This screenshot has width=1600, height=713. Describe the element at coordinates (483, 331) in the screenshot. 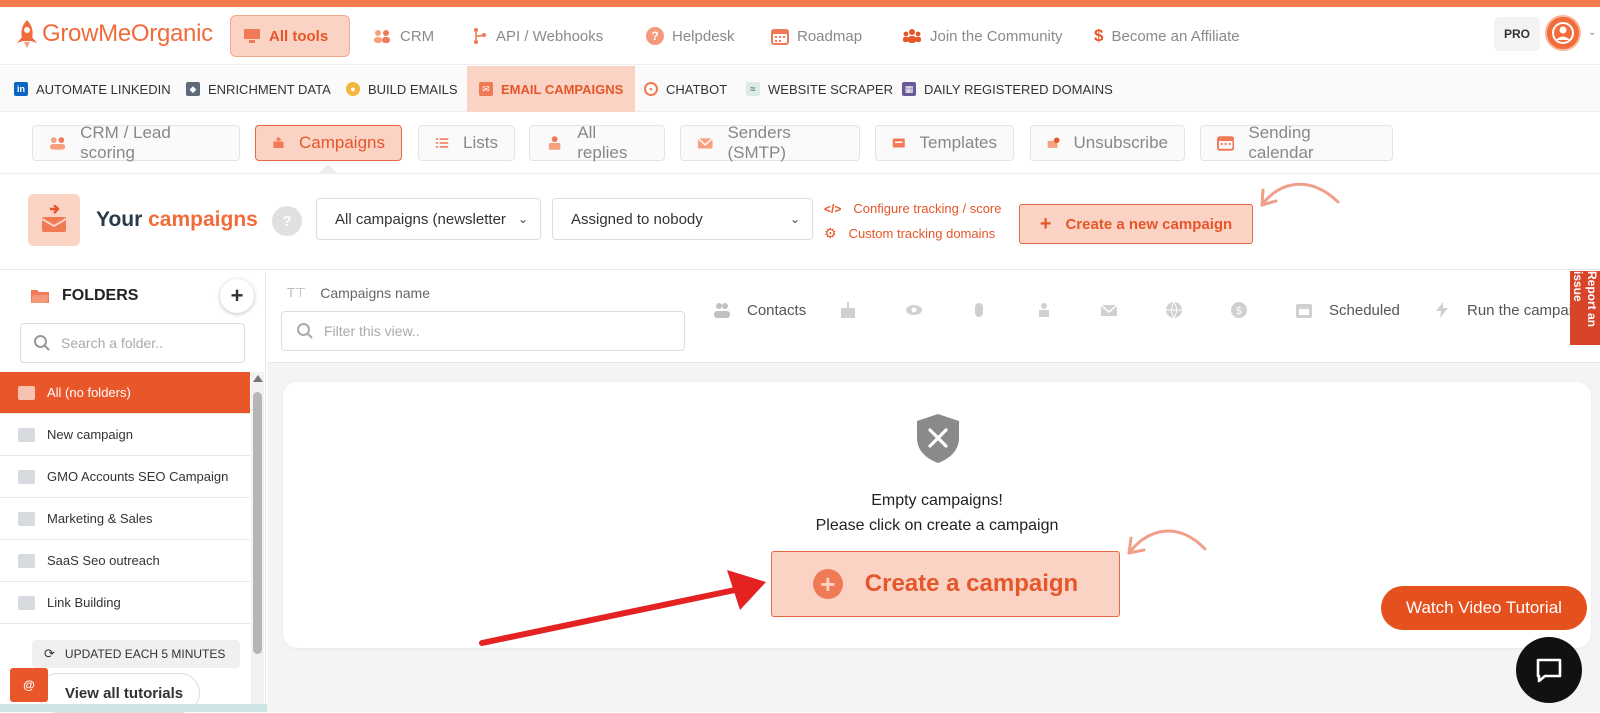

I see `filter-view-input: Filter this view..` at that location.